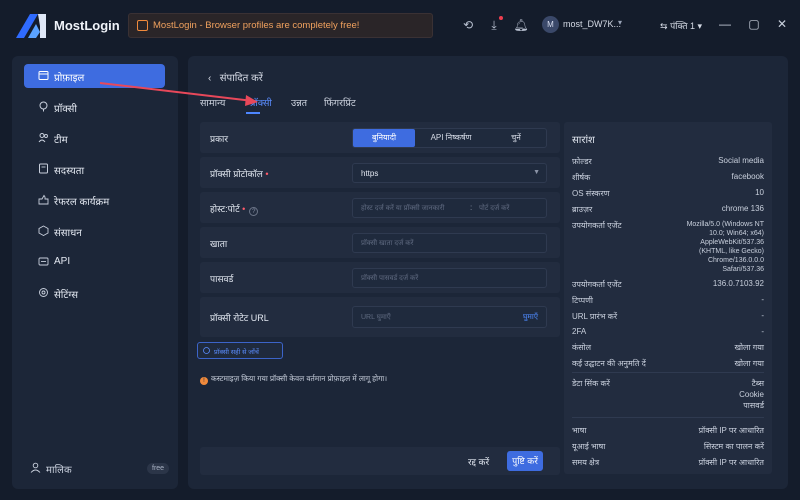 This screenshot has height=500, width=800. I want to click on type-row: प्रकार बुनियादी API निष्कर्षण चुनें, so click(380, 137).